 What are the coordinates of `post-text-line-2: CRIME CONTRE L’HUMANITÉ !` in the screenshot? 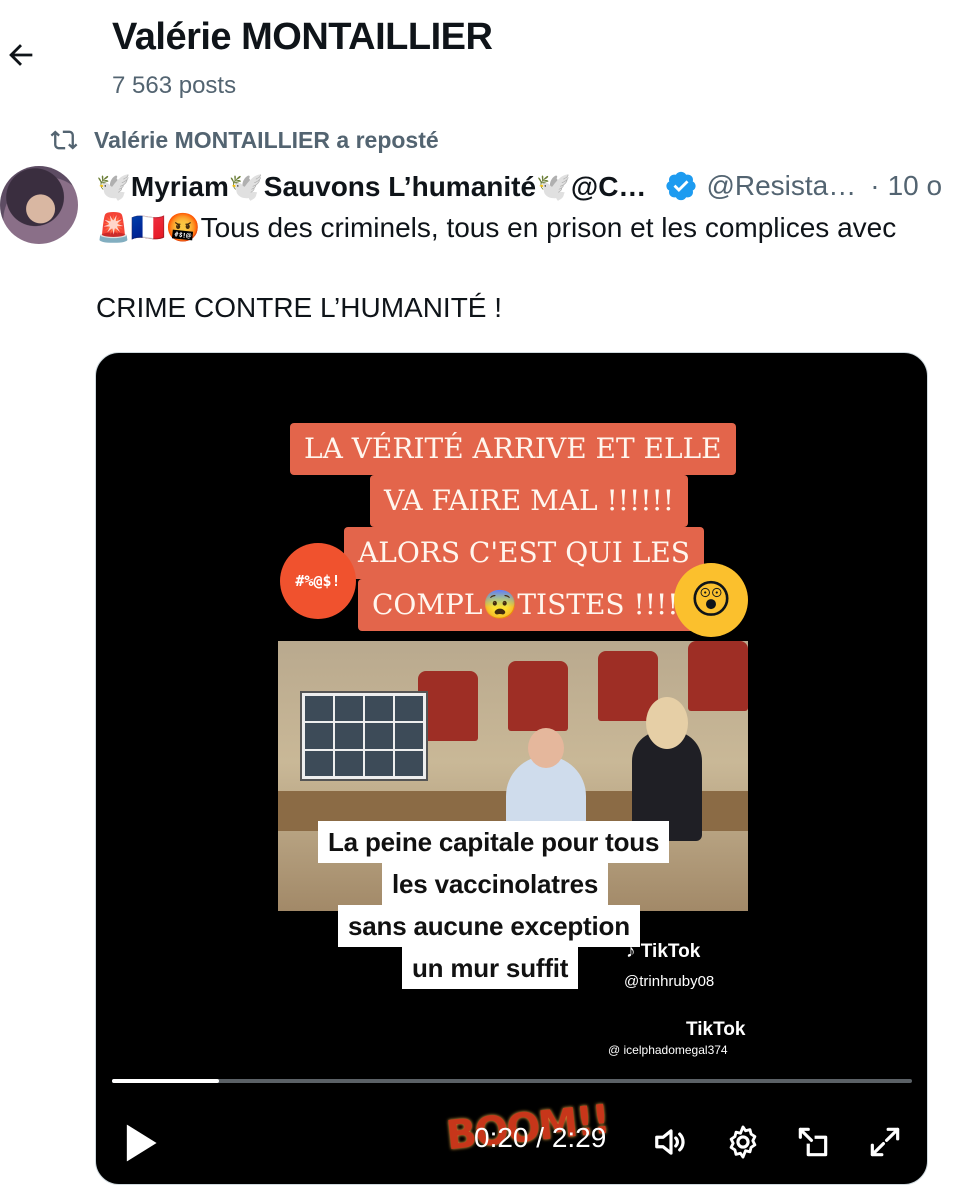 It's located at (299, 307).